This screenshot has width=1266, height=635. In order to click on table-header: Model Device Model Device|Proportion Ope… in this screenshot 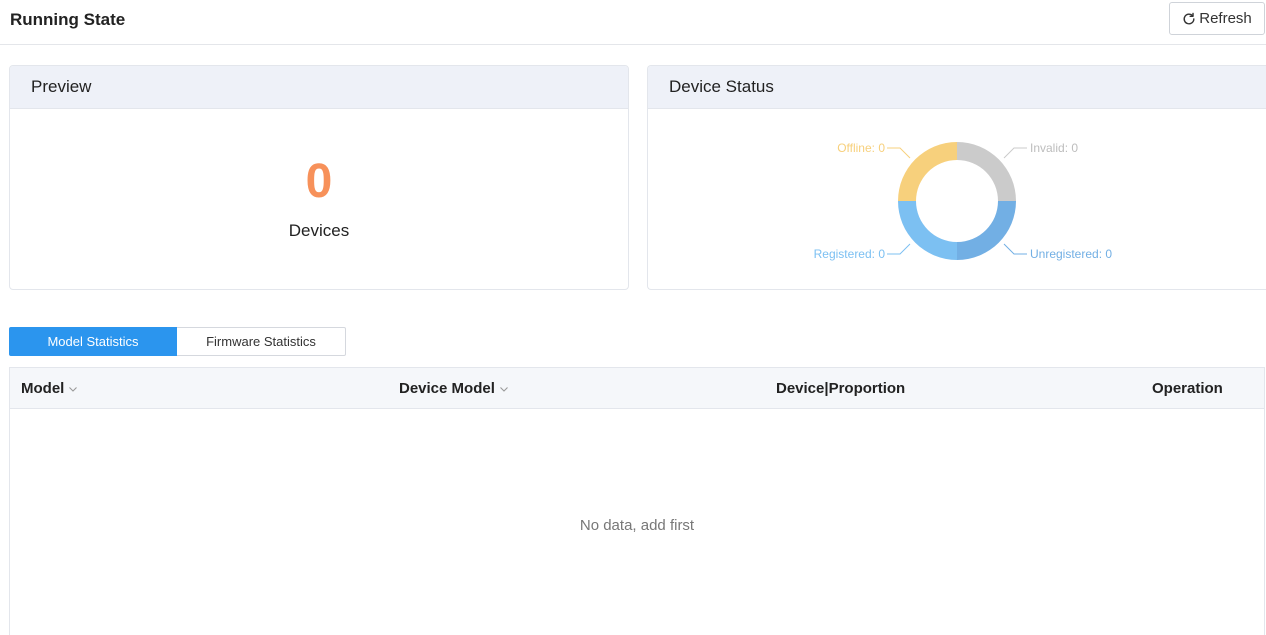, I will do `click(637, 388)`.